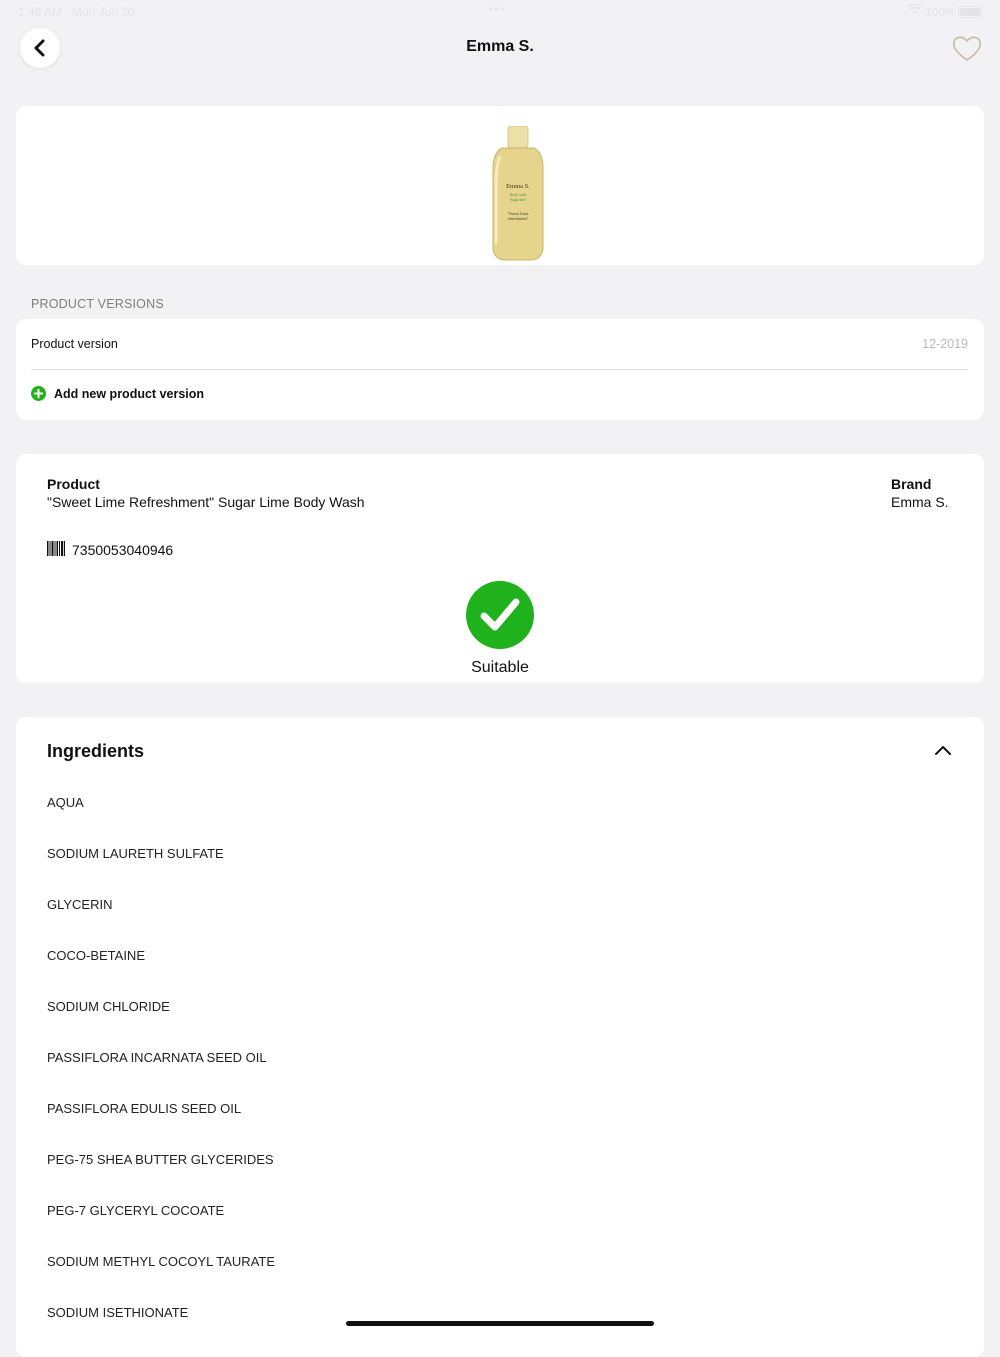  I want to click on ingredient-item: SODIUM METHYL COCOYL TAURATE, so click(161, 1261).